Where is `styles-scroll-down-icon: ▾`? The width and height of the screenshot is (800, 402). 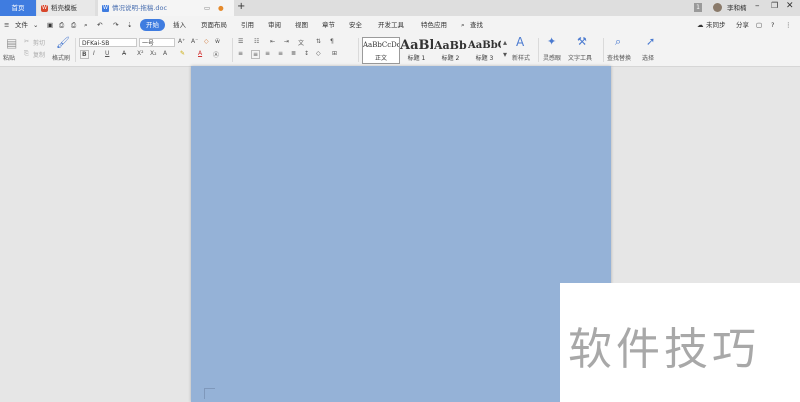 styles-scroll-down-icon: ▾ is located at coordinates (505, 54).